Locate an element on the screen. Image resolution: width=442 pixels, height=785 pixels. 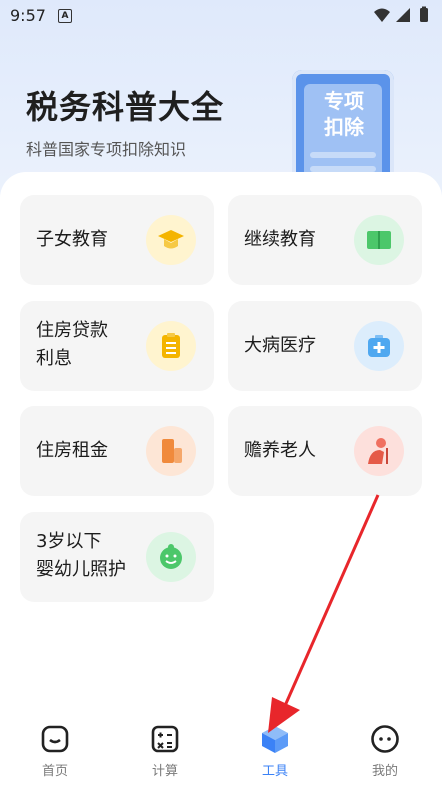
bottom-nav: 首页 计算 工具 我的 is located at coordinates (221, 748).